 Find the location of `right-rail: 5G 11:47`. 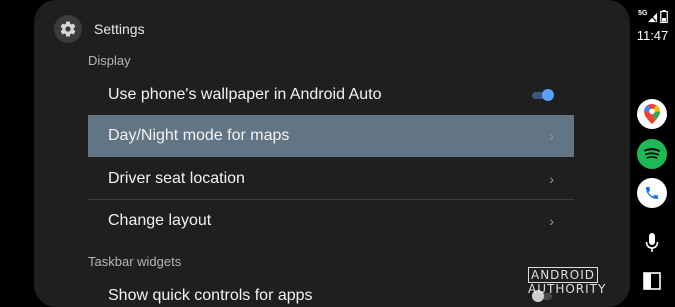

right-rail: 5G 11:47 is located at coordinates (652, 153).